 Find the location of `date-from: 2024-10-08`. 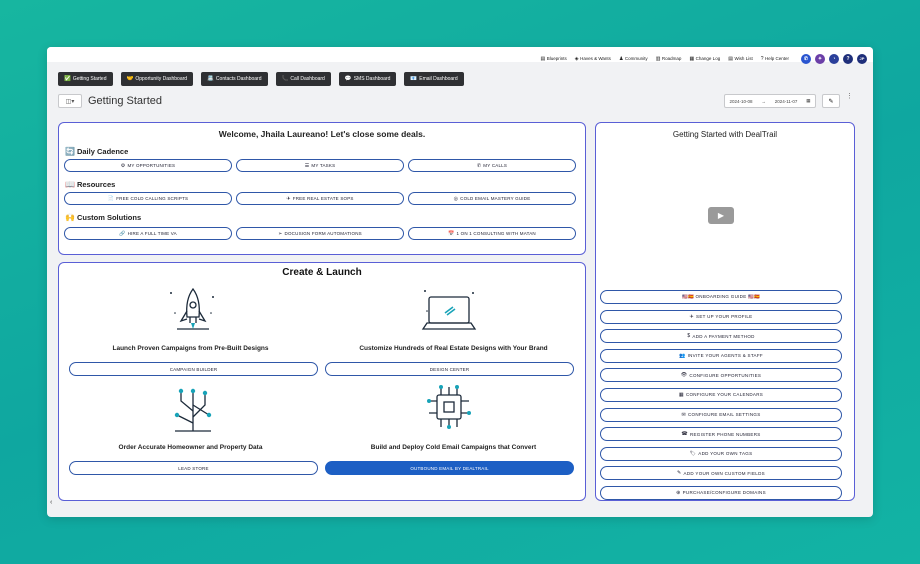

date-from: 2024-10-08 is located at coordinates (741, 101).